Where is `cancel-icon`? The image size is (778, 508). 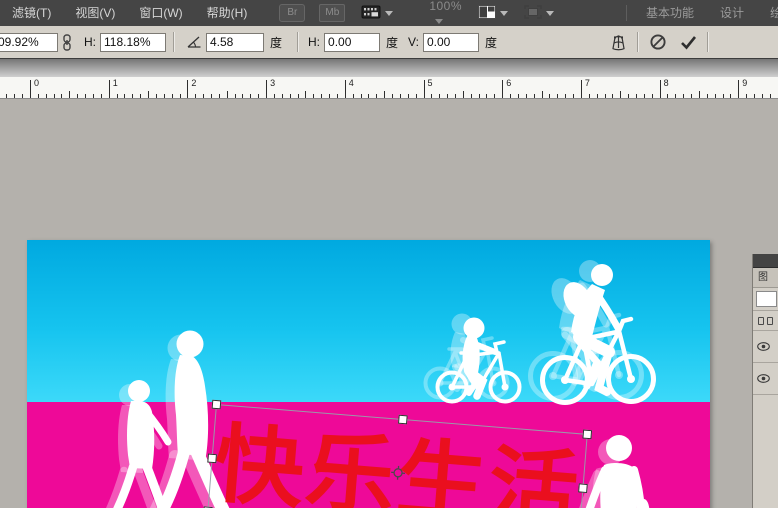
cancel-icon is located at coordinates (658, 42).